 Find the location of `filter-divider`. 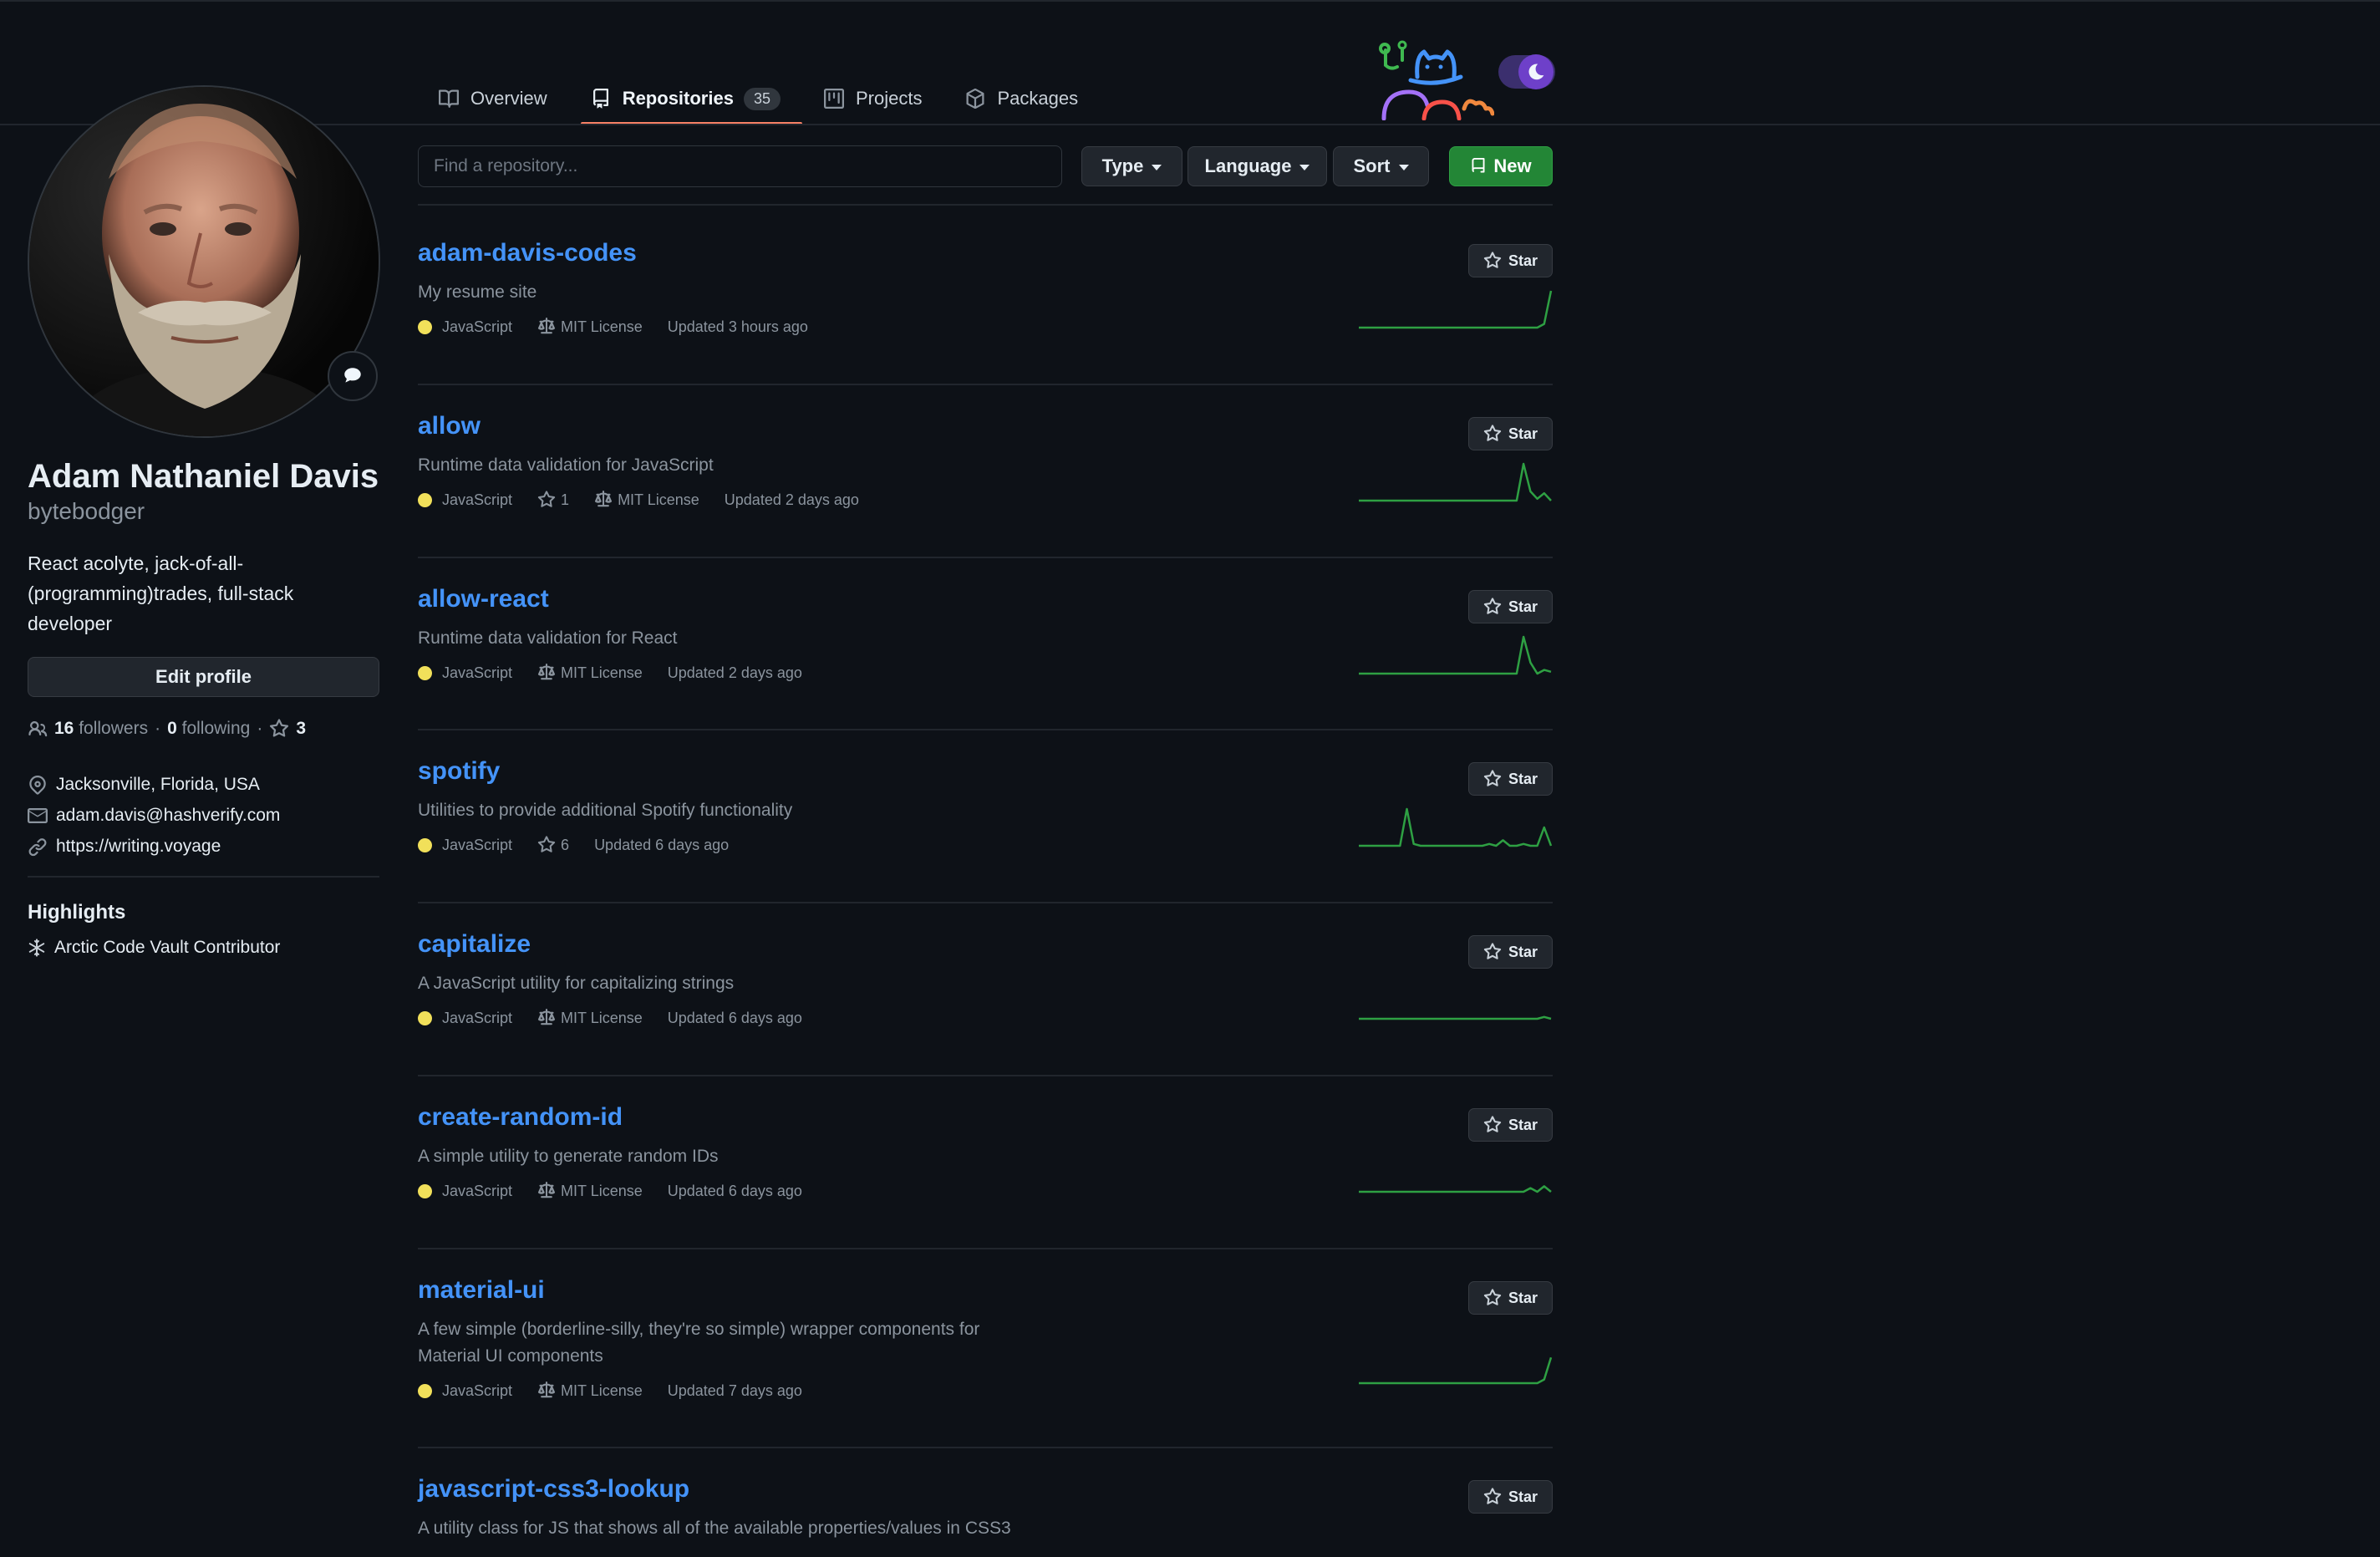

filter-divider is located at coordinates (985, 205).